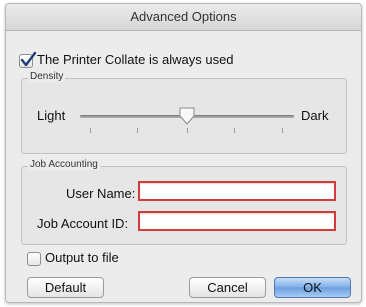 The height and width of the screenshot is (307, 366). Describe the element at coordinates (183, 17) in the screenshot. I see `dialog-title: Advanced Options` at that location.